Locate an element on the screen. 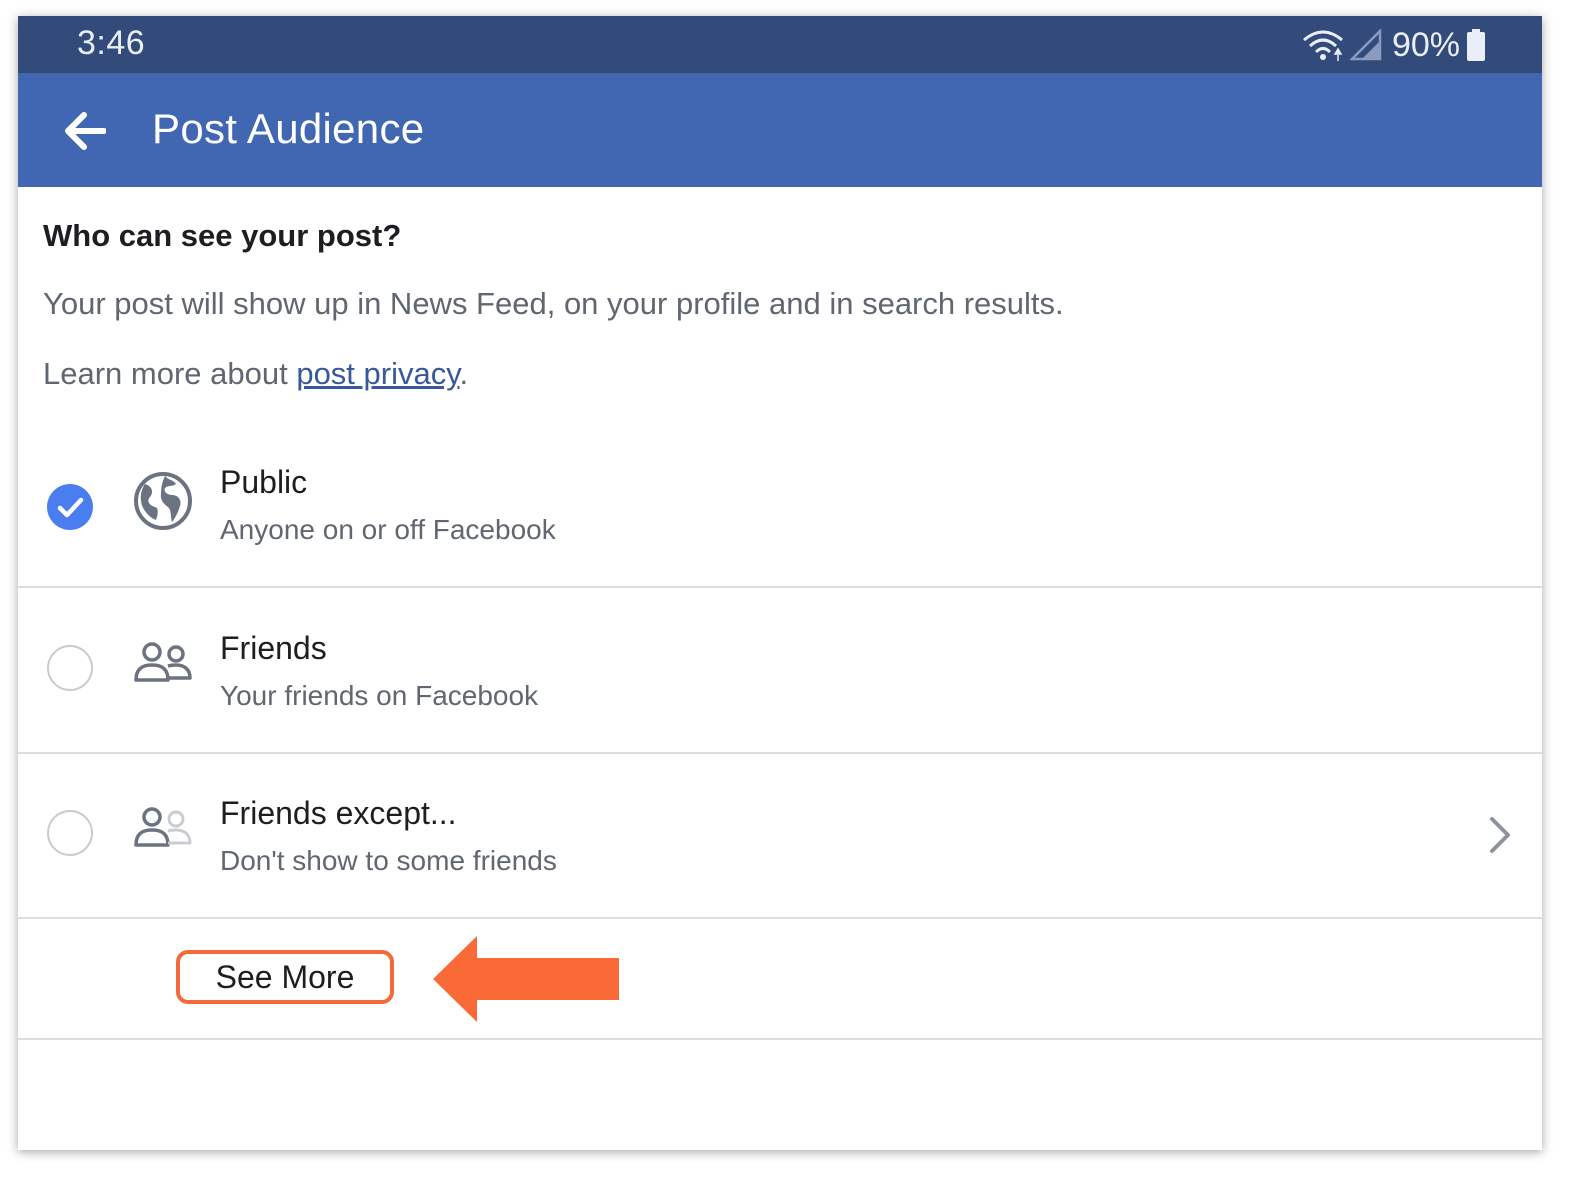  signal-icon is located at coordinates (1365, 45).